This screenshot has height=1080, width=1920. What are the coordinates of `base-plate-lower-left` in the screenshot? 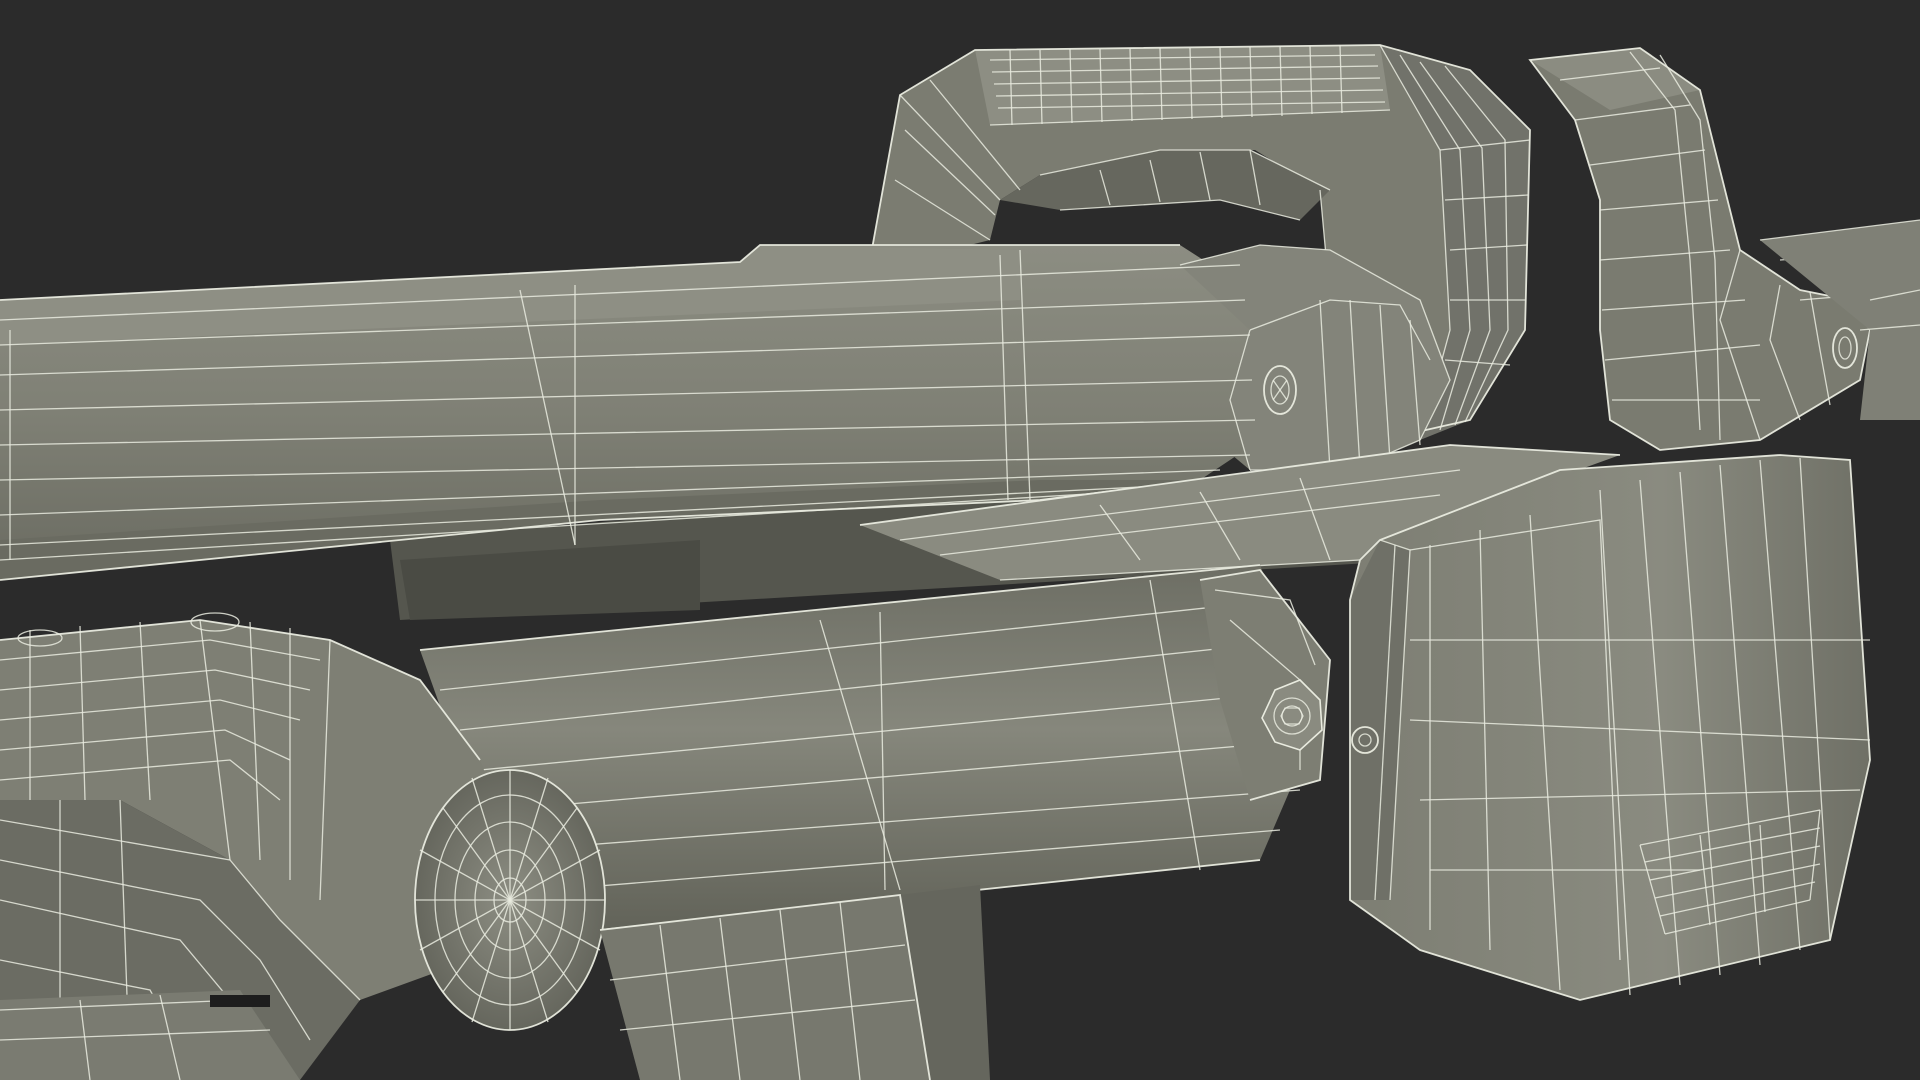 It's located at (150, 1035).